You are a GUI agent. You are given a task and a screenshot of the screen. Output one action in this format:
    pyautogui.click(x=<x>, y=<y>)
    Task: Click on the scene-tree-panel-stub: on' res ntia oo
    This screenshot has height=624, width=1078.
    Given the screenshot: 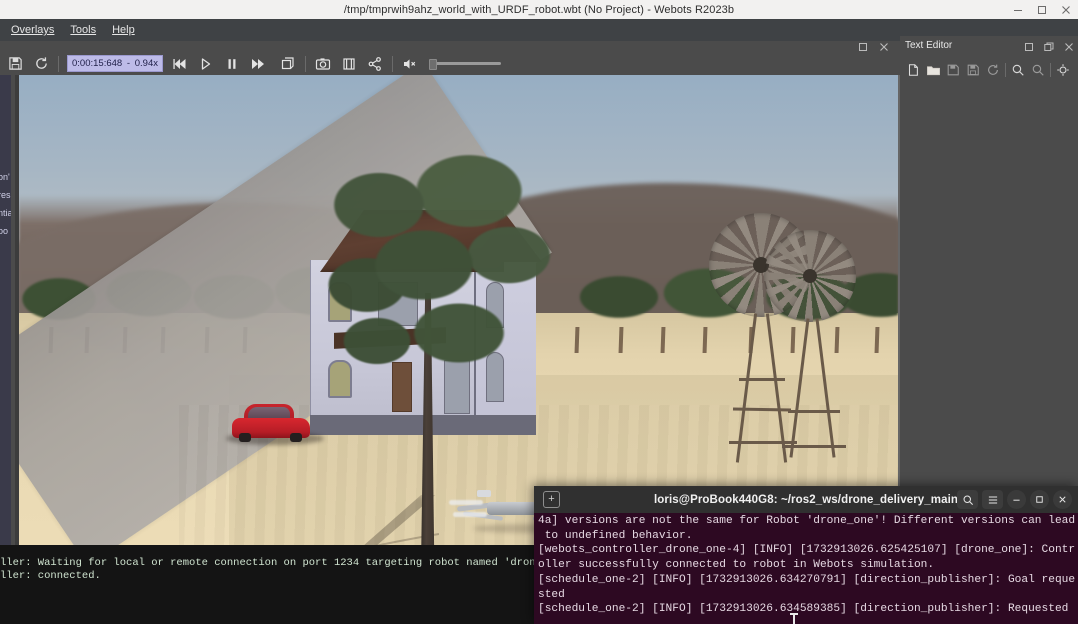 What is the action you would take?
    pyautogui.click(x=7, y=310)
    